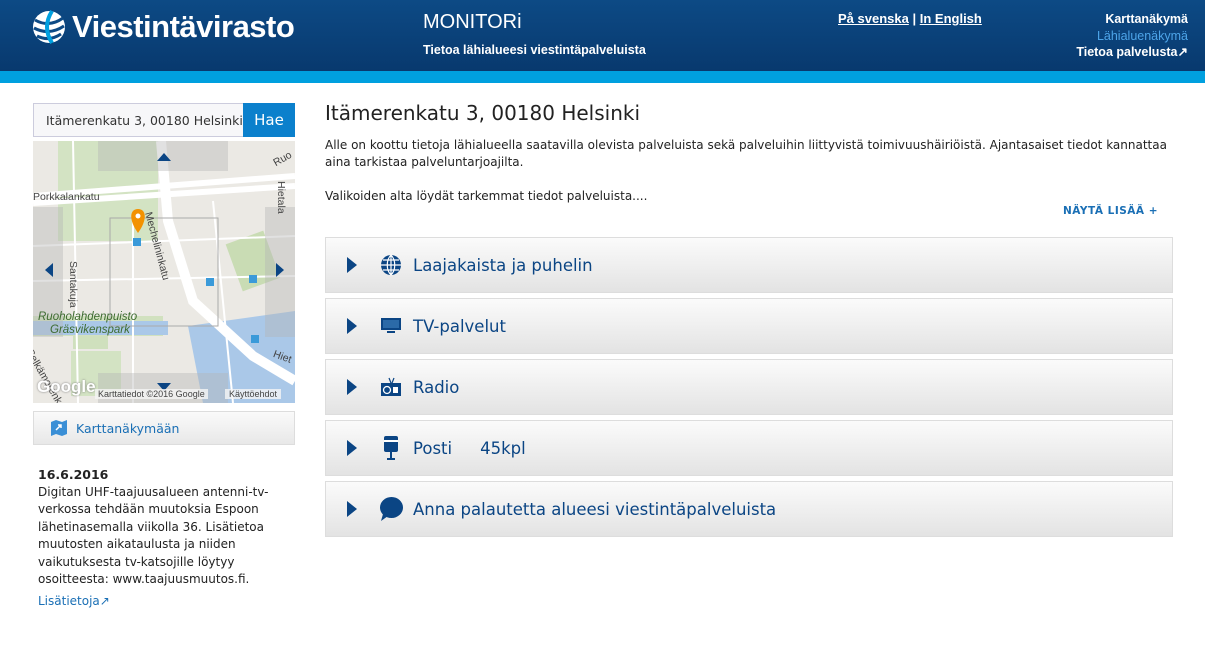 The height and width of the screenshot is (653, 1205). I want to click on section-tv: TV-palvelut, so click(749, 326).